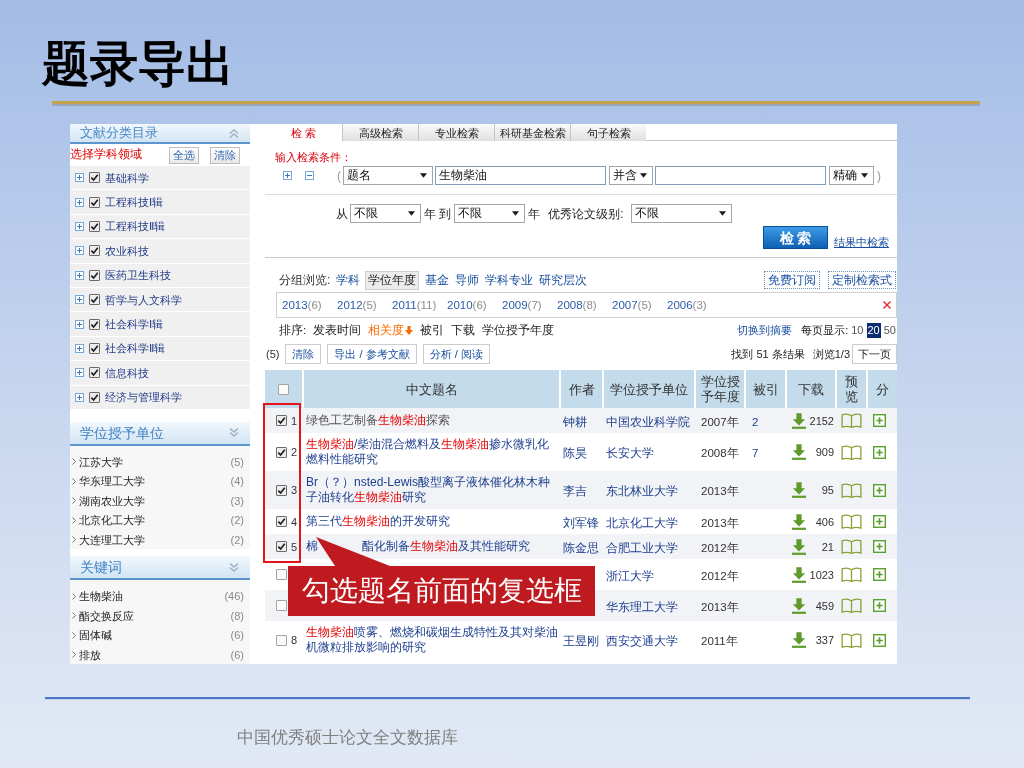 The width and height of the screenshot is (1024, 768). I want to click on page-size-option: 50, so click(889, 330).